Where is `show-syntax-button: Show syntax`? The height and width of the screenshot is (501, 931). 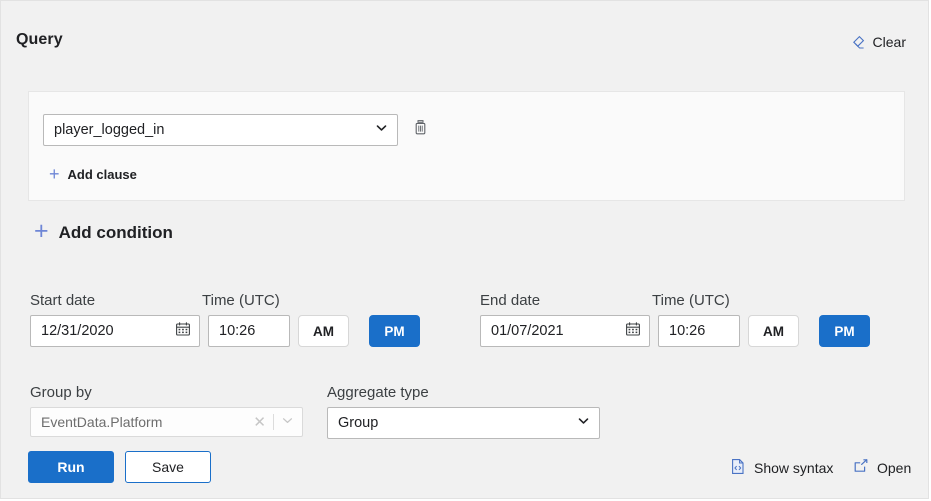 show-syntax-button: Show syntax is located at coordinates (781, 468).